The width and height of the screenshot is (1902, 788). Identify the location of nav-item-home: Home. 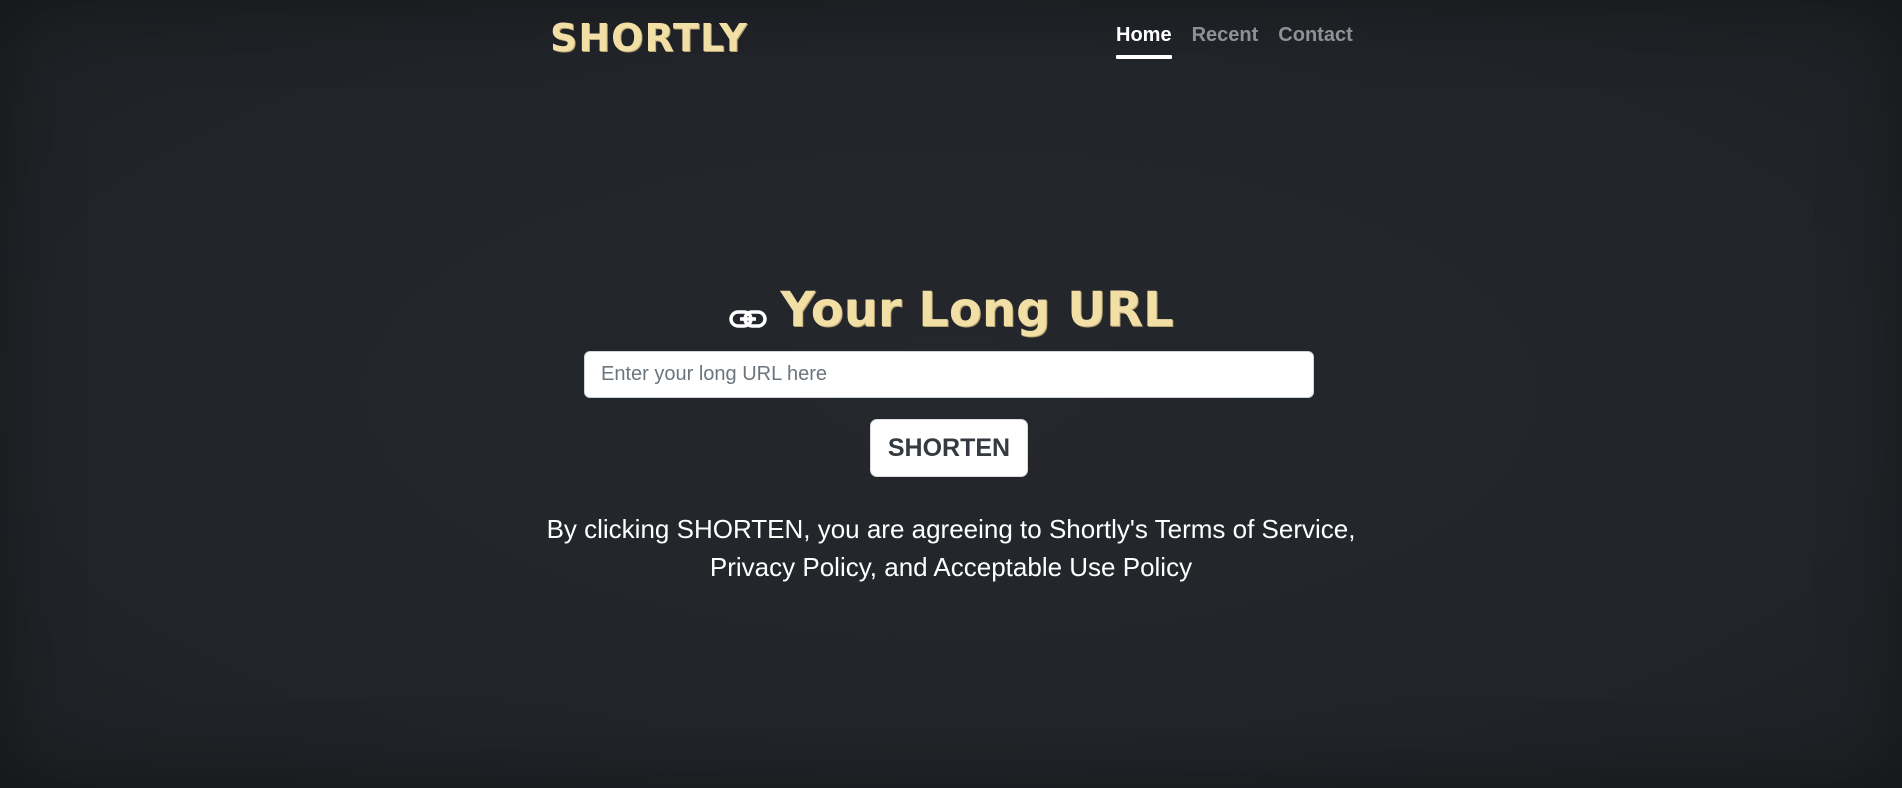
(1144, 41).